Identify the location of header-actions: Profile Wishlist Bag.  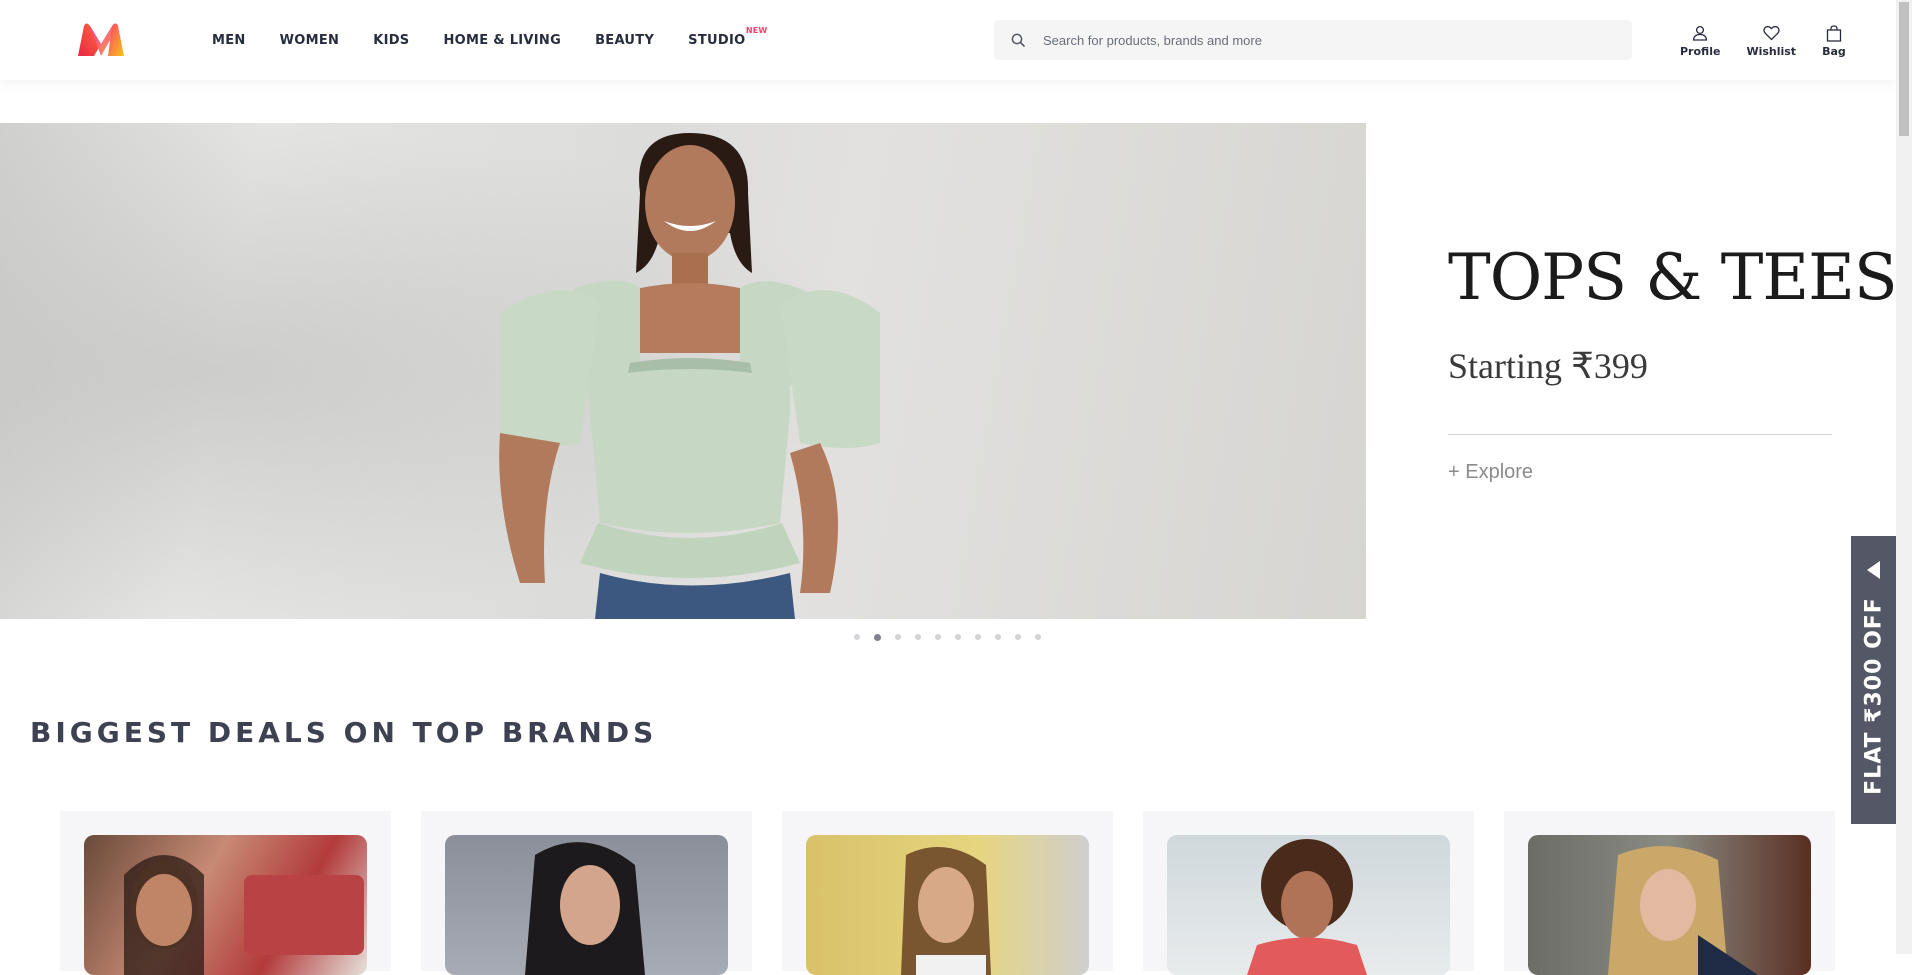
(1776, 41).